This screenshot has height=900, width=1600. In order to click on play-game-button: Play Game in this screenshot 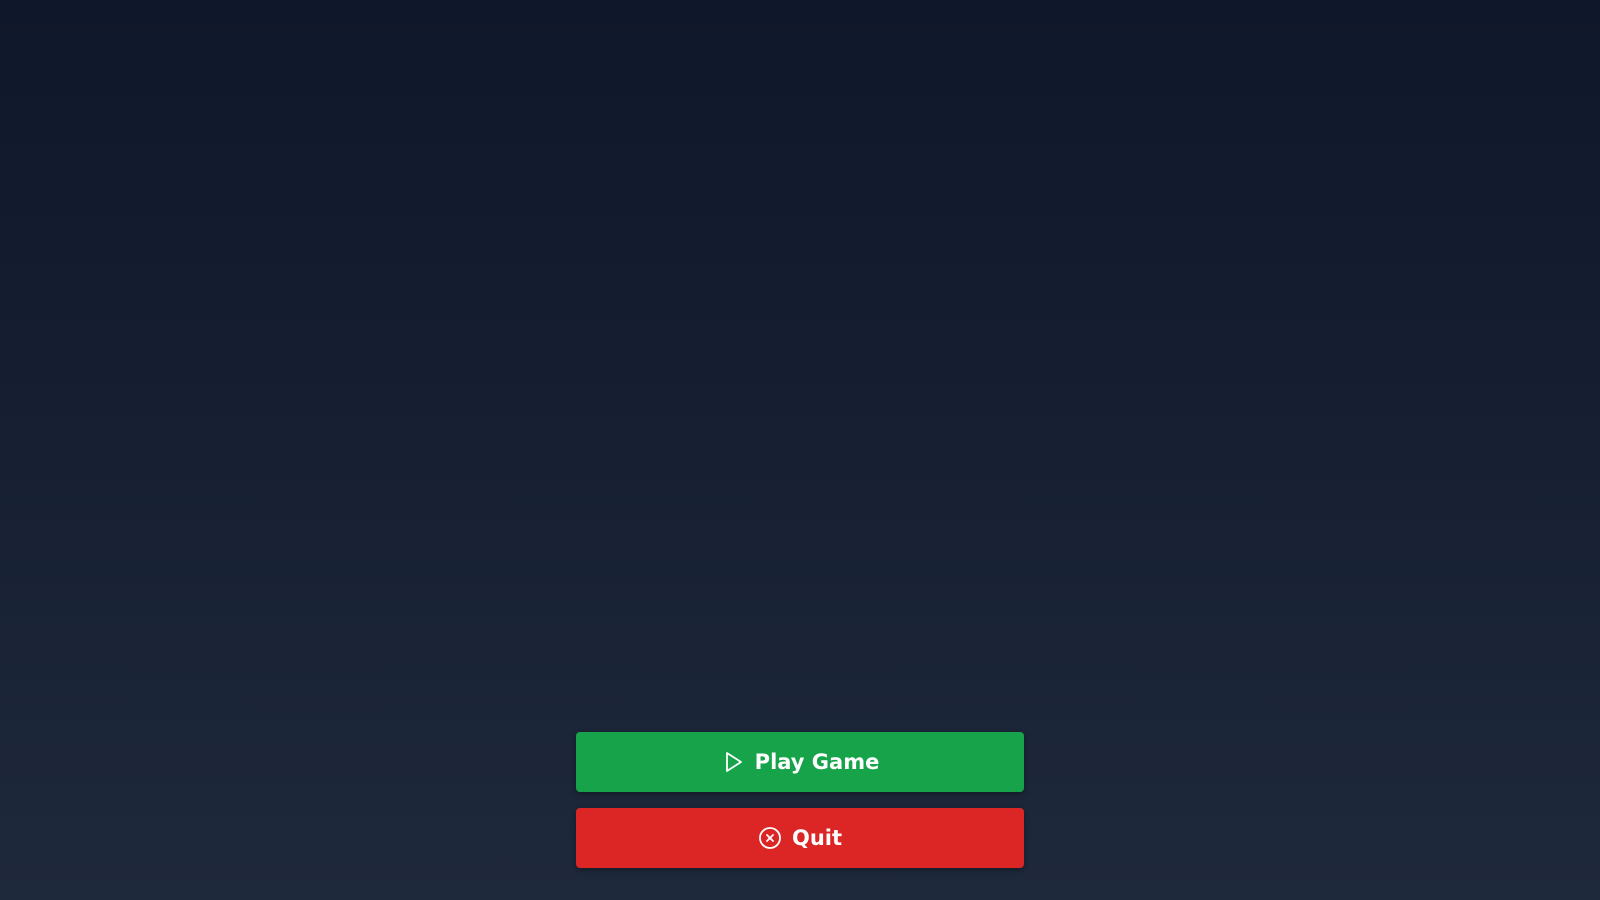, I will do `click(800, 762)`.